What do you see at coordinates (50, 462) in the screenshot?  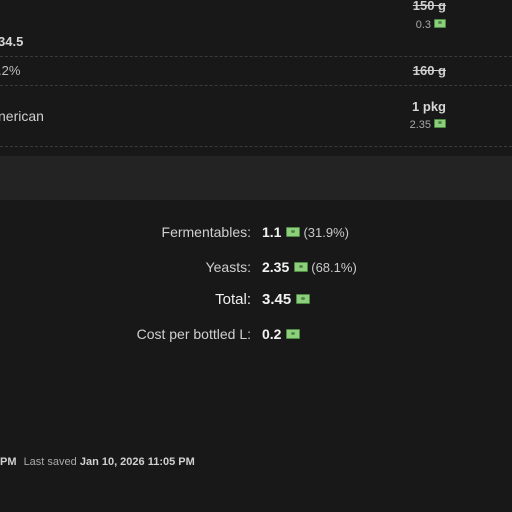 I see `last-saved-label: Last saved` at bounding box center [50, 462].